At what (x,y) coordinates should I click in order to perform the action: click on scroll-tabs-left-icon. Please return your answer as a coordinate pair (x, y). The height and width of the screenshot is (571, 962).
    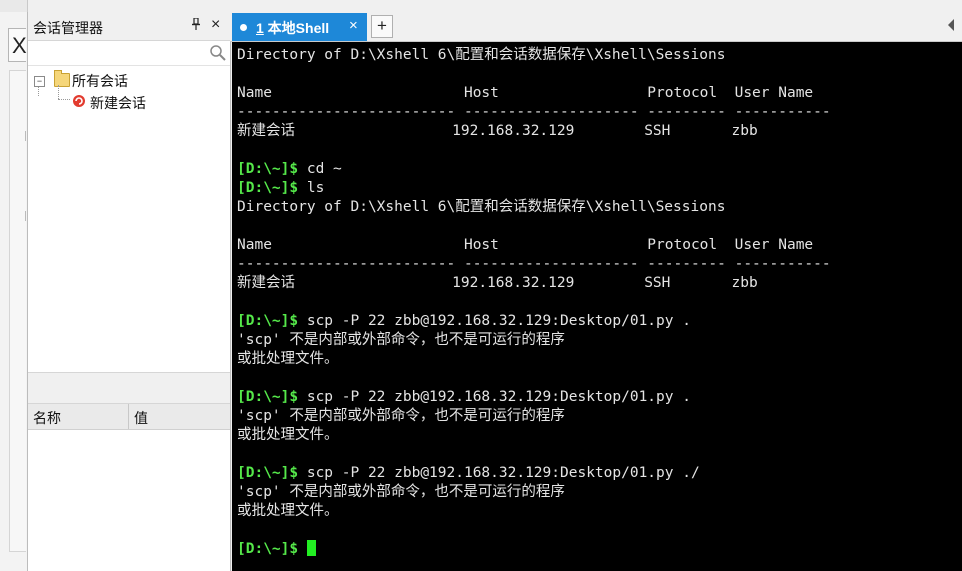
    Looking at the image, I should click on (951, 25).